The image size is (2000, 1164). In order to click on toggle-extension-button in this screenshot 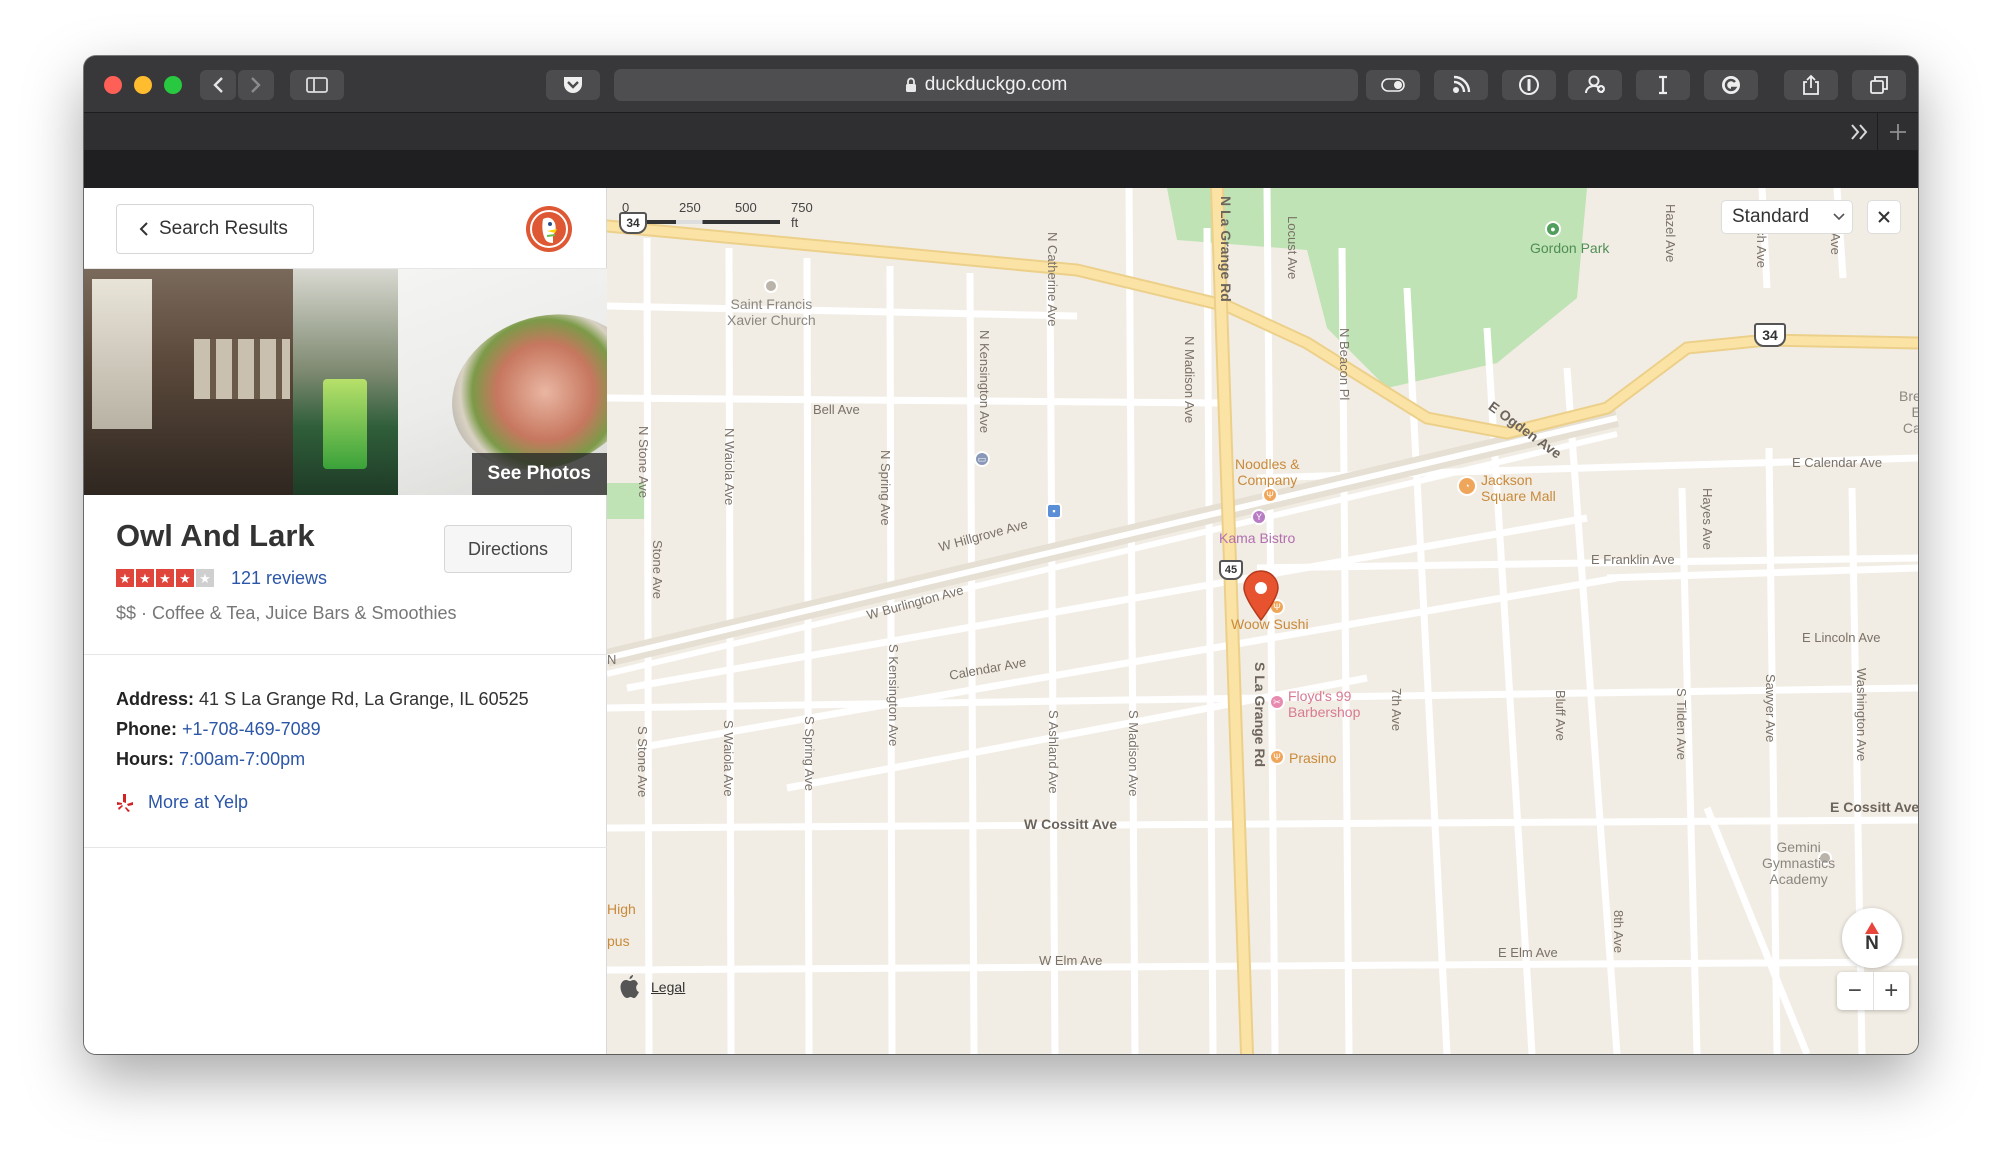, I will do `click(1393, 85)`.